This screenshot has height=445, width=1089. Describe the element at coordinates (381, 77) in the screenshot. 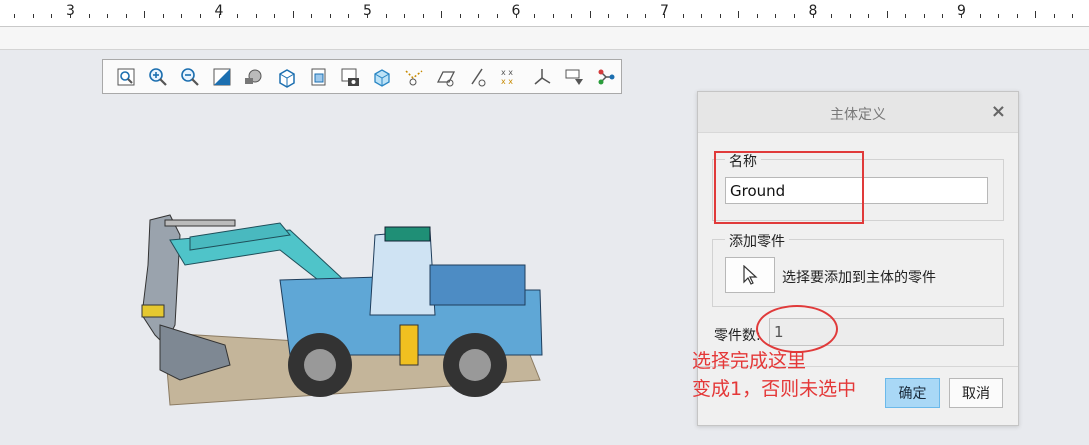

I see `transparent-icon` at that location.